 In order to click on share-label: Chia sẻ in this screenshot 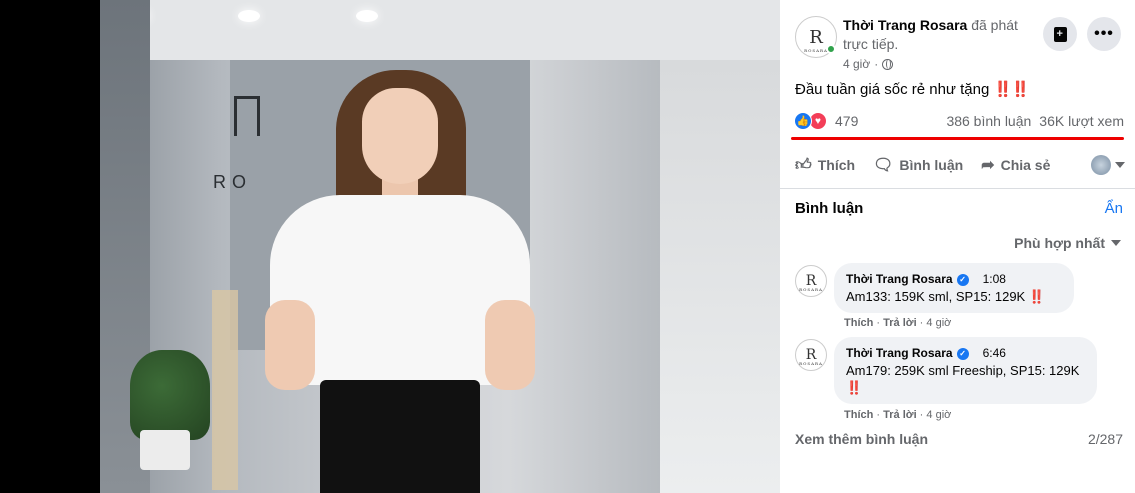, I will do `click(1025, 165)`.